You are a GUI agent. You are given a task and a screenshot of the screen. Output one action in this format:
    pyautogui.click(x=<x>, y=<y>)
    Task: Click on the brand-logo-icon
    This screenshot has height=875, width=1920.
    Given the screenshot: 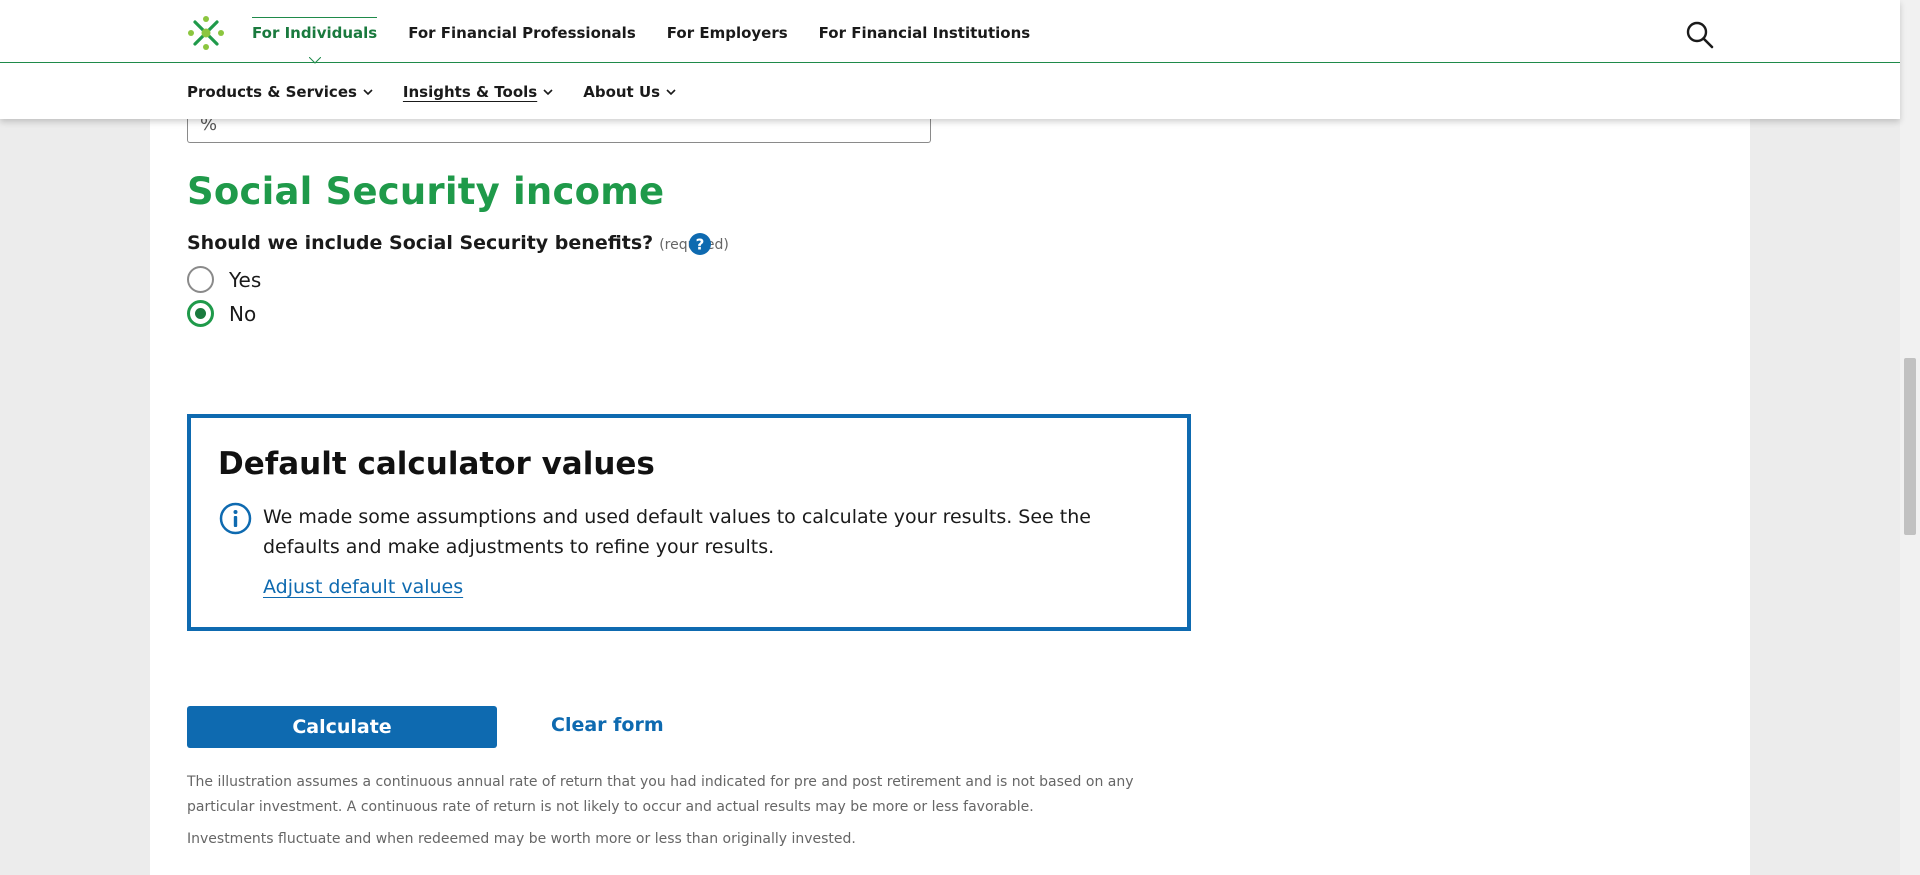 What is the action you would take?
    pyautogui.click(x=206, y=33)
    